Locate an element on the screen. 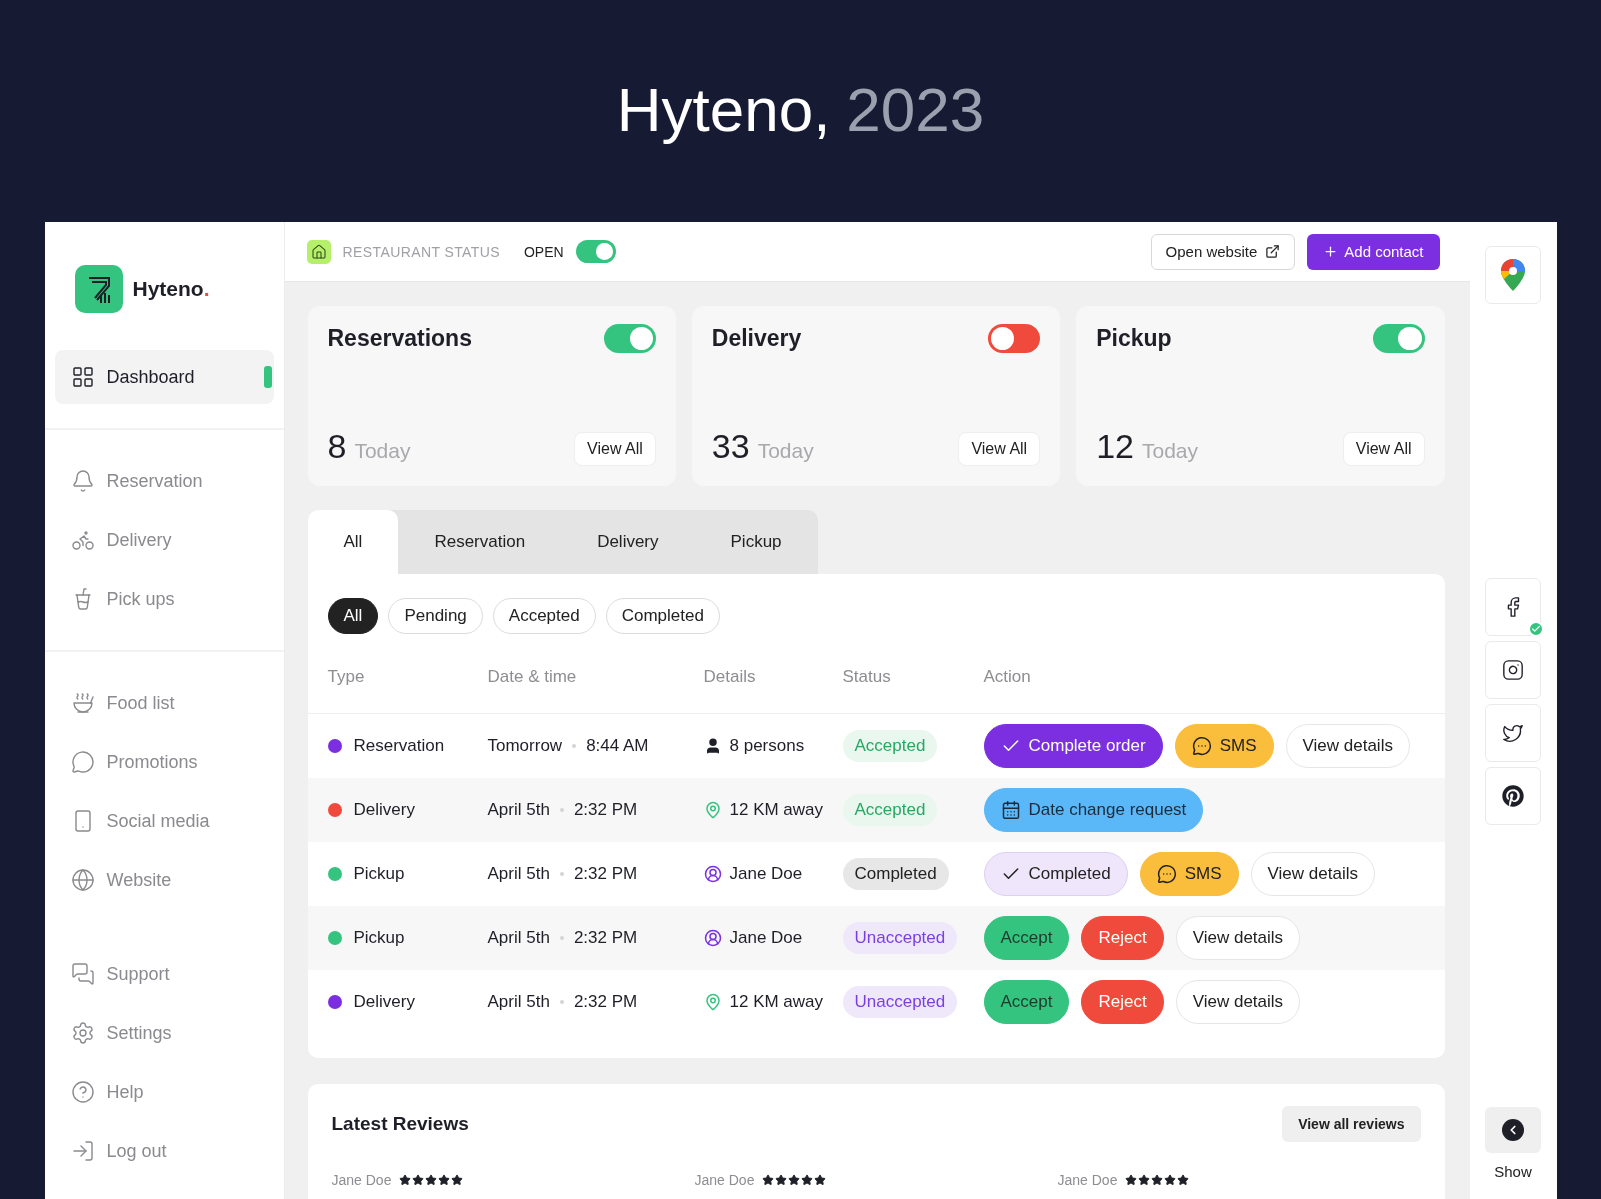 This screenshot has height=1199, width=1601. map-pin-icon is located at coordinates (1513, 275).